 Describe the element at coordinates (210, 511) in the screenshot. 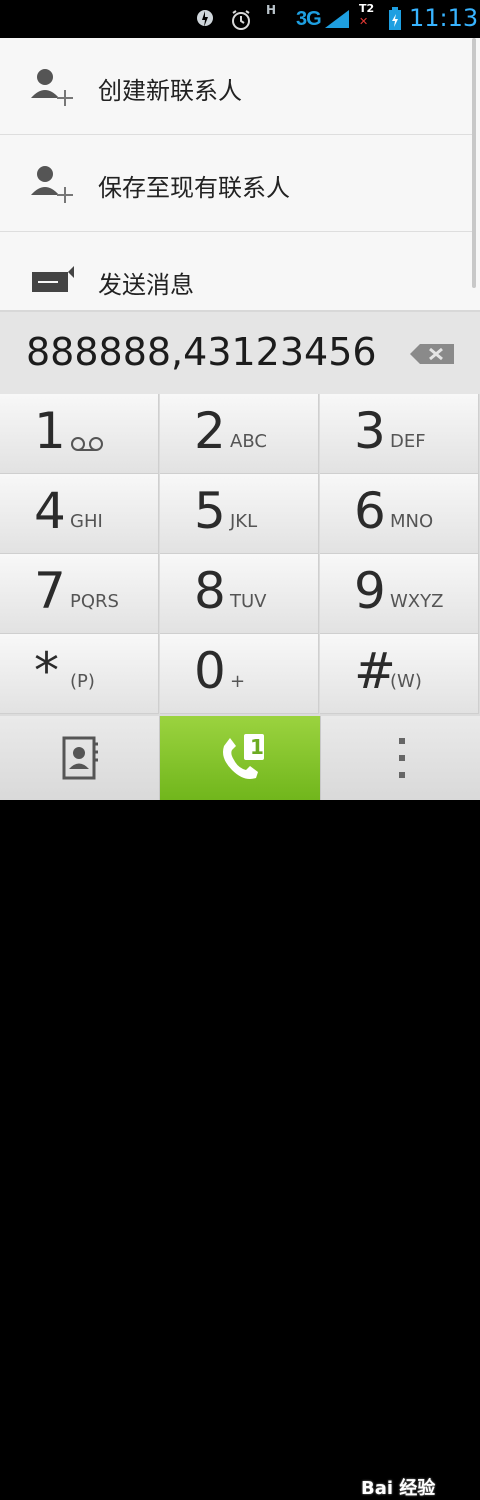

I see `key-digit: 5` at that location.